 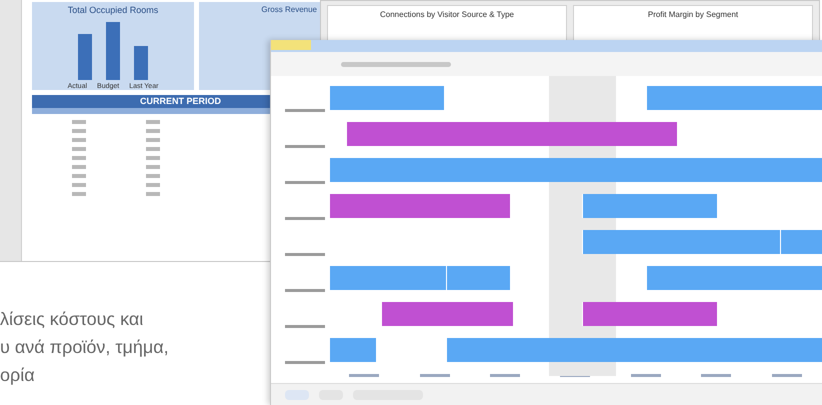 What do you see at coordinates (396, 64) in the screenshot?
I see `scrollbar-thumb` at bounding box center [396, 64].